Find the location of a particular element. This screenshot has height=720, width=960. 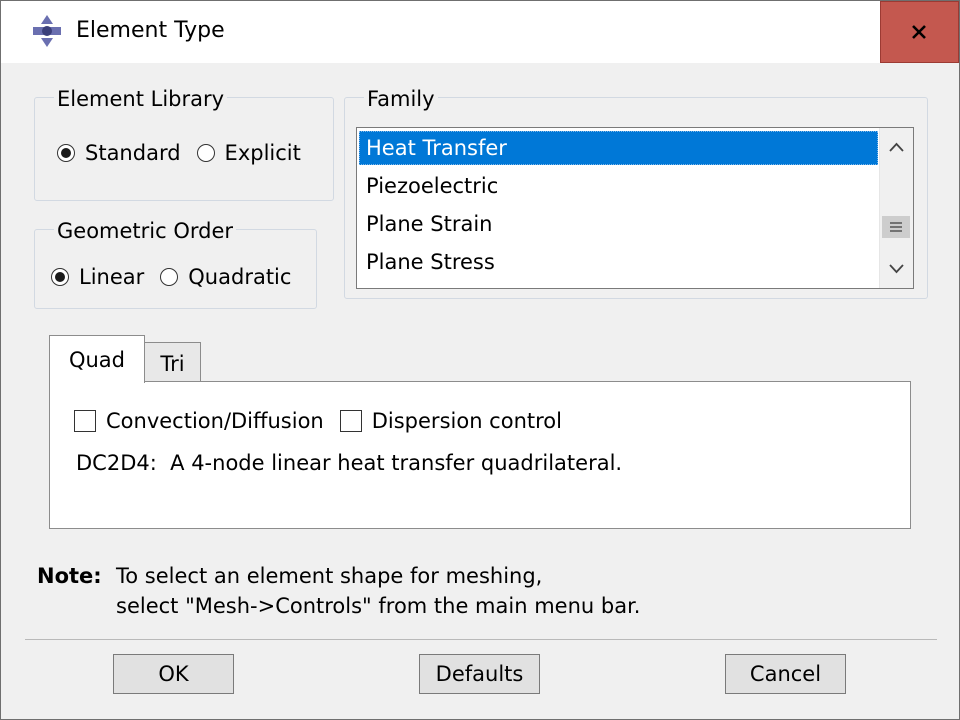

close-button is located at coordinates (919, 32).